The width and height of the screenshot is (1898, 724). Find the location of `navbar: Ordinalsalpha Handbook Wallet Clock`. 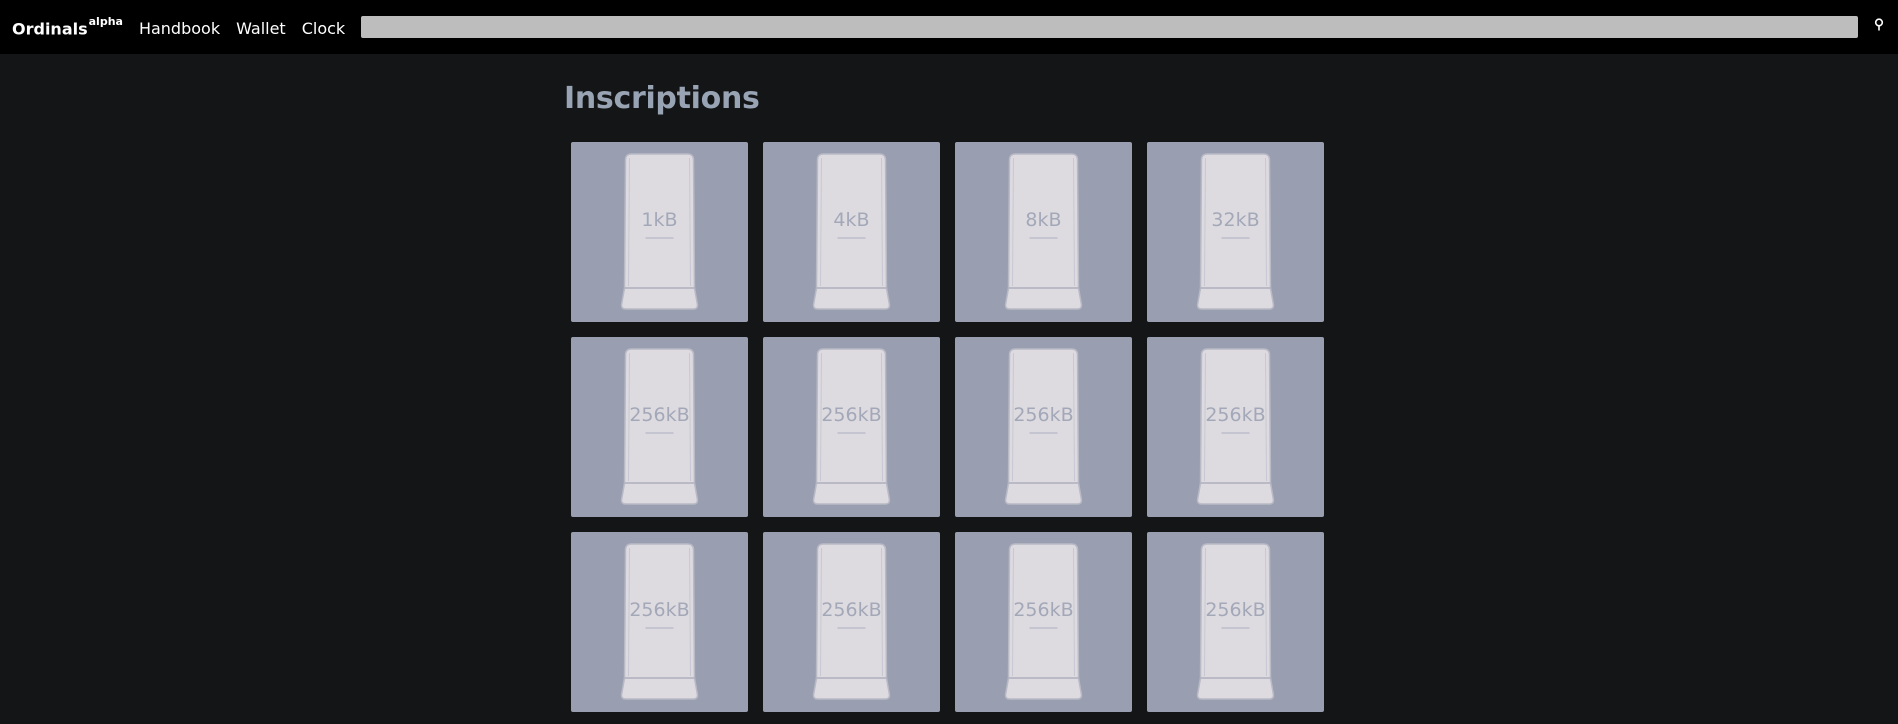

navbar: Ordinalsalpha Handbook Wallet Clock is located at coordinates (949, 27).